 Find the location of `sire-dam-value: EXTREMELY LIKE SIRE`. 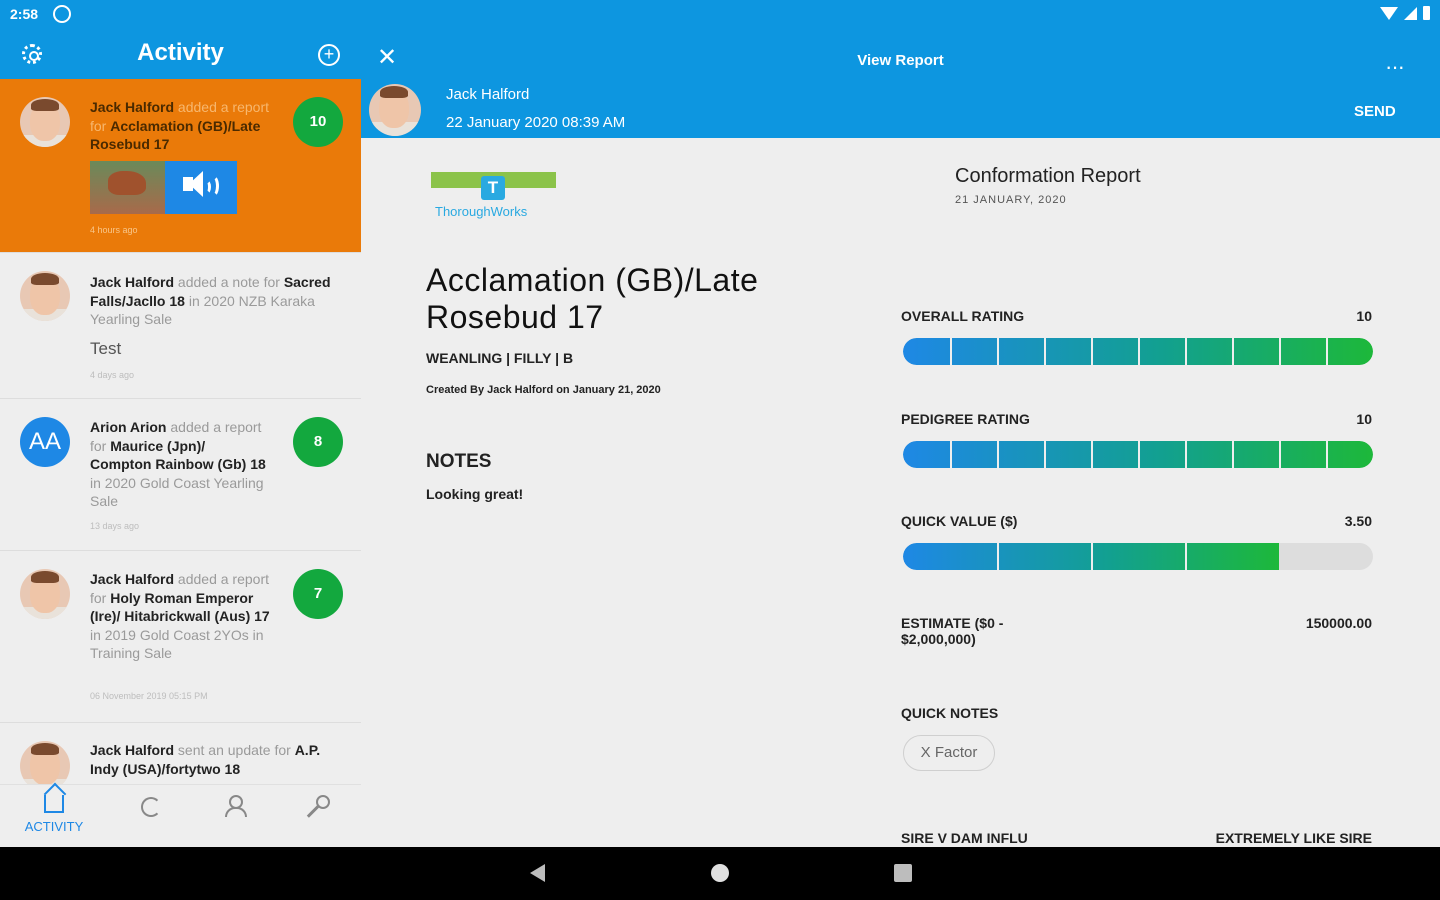

sire-dam-value: EXTREMELY LIKE SIRE is located at coordinates (1293, 838).